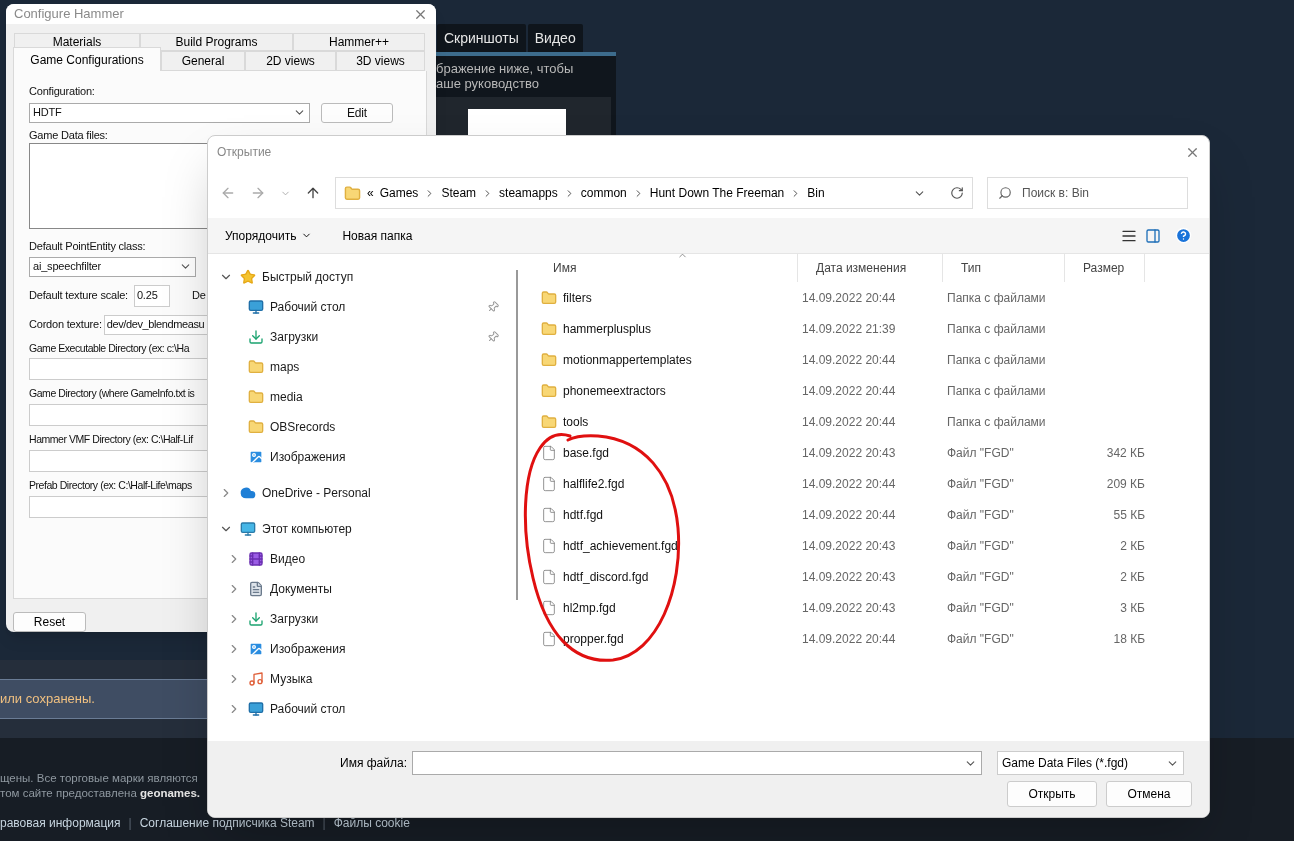  Describe the element at coordinates (459, 193) in the screenshot. I see `breadcrumb: Steam` at that location.